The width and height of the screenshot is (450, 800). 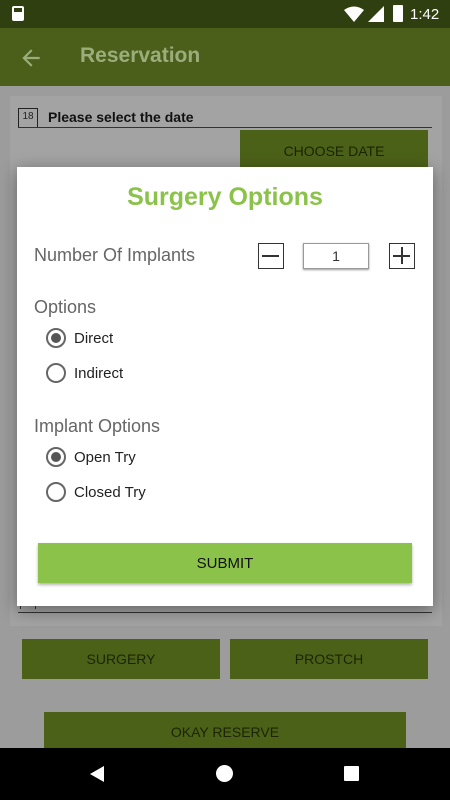 I want to click on implant-options-label: Implant Options, so click(x=97, y=426).